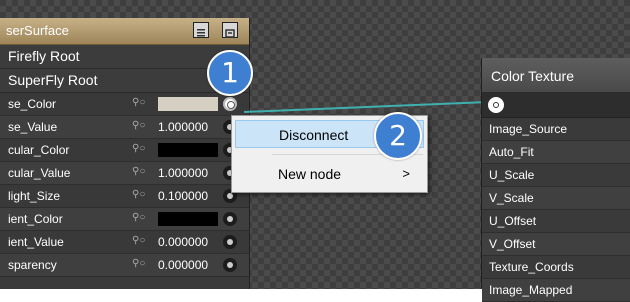 Image resolution: width=630 pixels, height=302 pixels. I want to click on param-row: se_Value ⚲○ 1.000000, so click(124, 127).